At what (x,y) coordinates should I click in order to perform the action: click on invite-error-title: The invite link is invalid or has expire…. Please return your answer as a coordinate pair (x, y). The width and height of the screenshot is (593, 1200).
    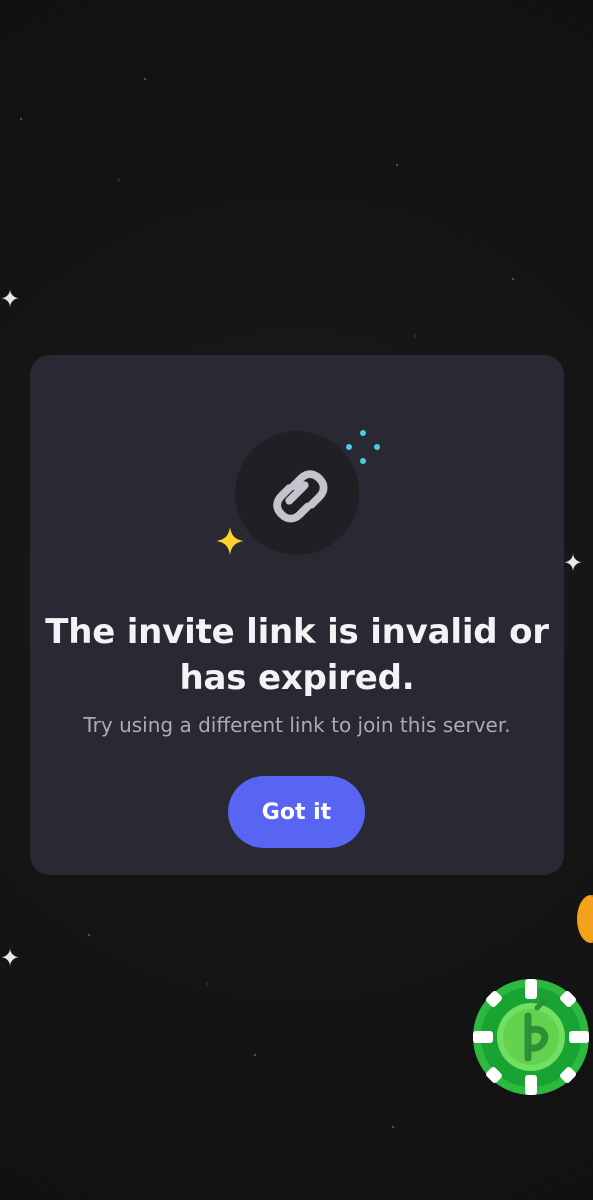
    Looking at the image, I should click on (297, 655).